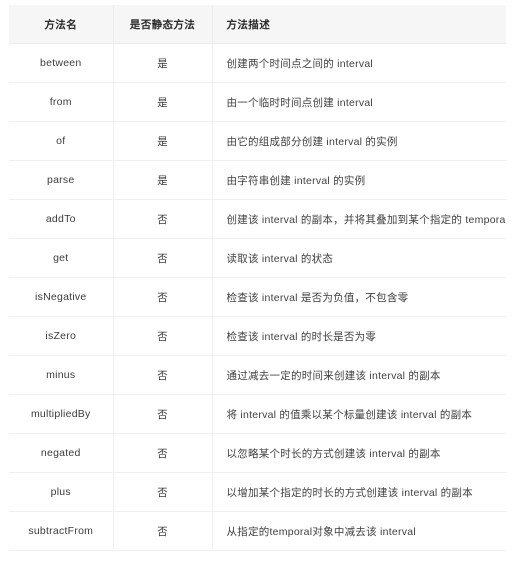 This screenshot has width=512, height=570. I want to click on cell-description: 以忽略某个时长的方式创建该 interval 的副本, so click(359, 453).